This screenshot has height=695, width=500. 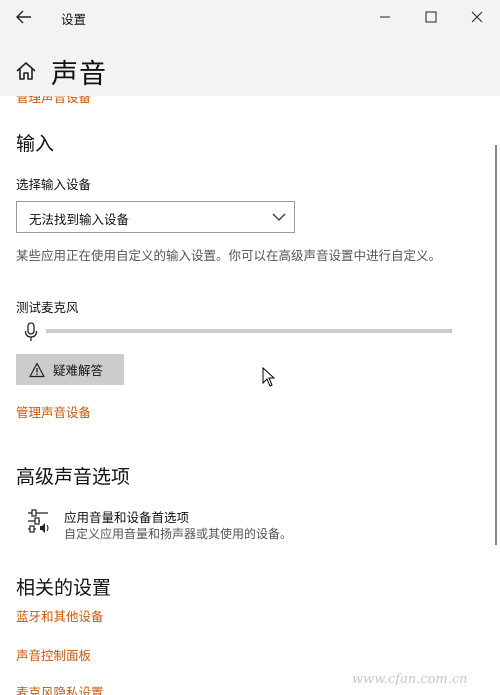 What do you see at coordinates (26, 71) in the screenshot?
I see `home-icon` at bounding box center [26, 71].